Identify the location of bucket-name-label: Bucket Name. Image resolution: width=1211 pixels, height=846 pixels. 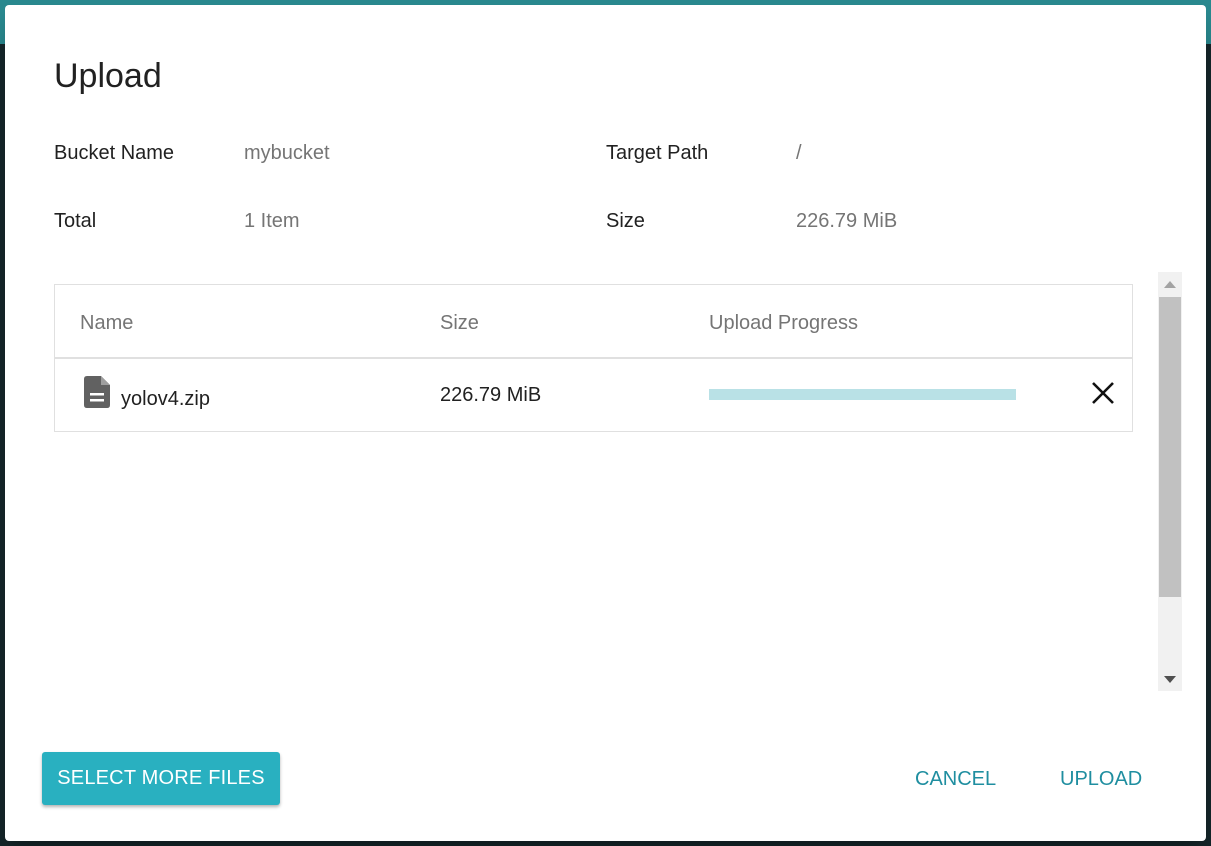
(114, 153).